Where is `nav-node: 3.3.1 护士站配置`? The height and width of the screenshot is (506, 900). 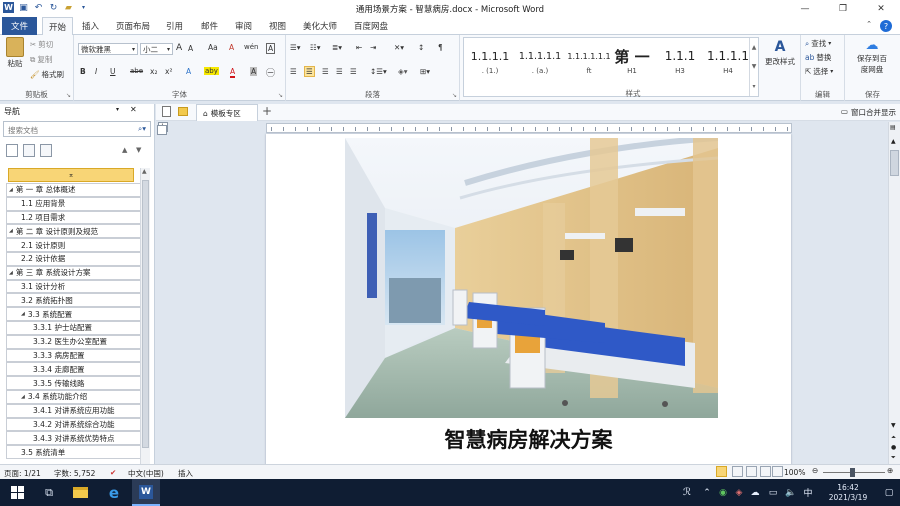
nav-node: 3.3.1 护士站配置 is located at coordinates (74, 327).